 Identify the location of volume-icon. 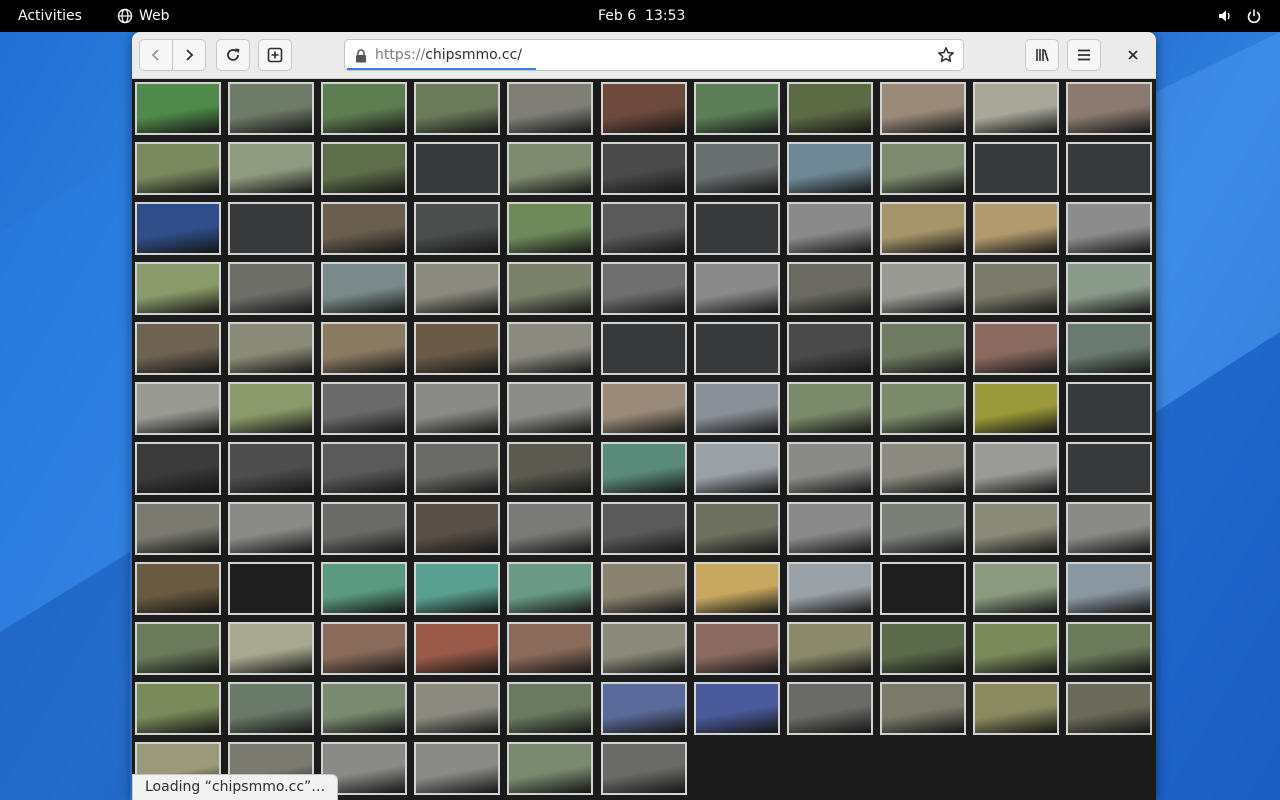
(1225, 16).